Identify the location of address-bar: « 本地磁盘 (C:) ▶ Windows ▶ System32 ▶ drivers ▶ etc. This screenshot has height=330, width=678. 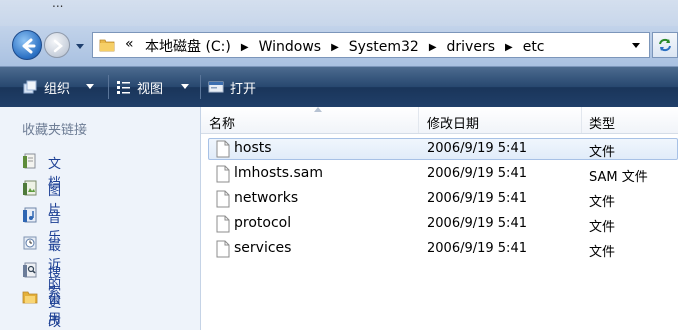
(371, 45).